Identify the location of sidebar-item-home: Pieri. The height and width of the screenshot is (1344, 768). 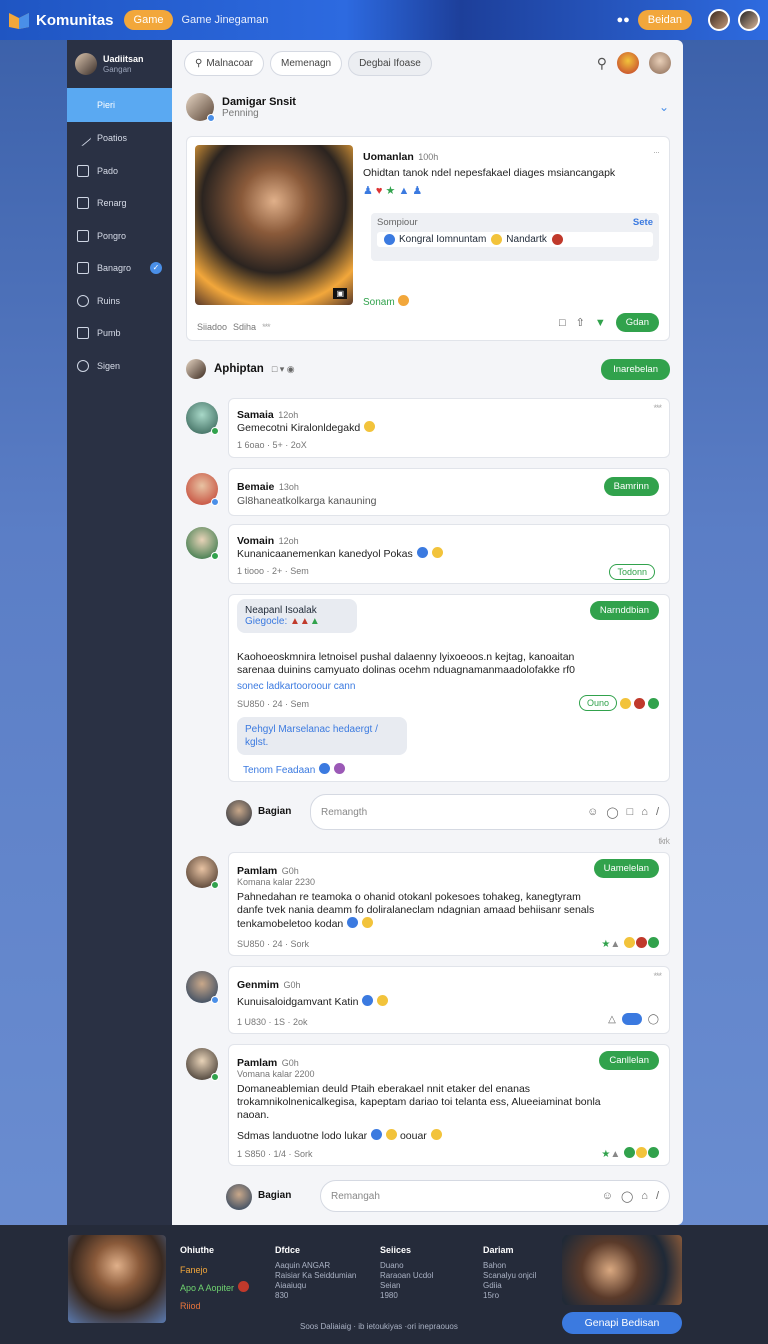
(119, 105).